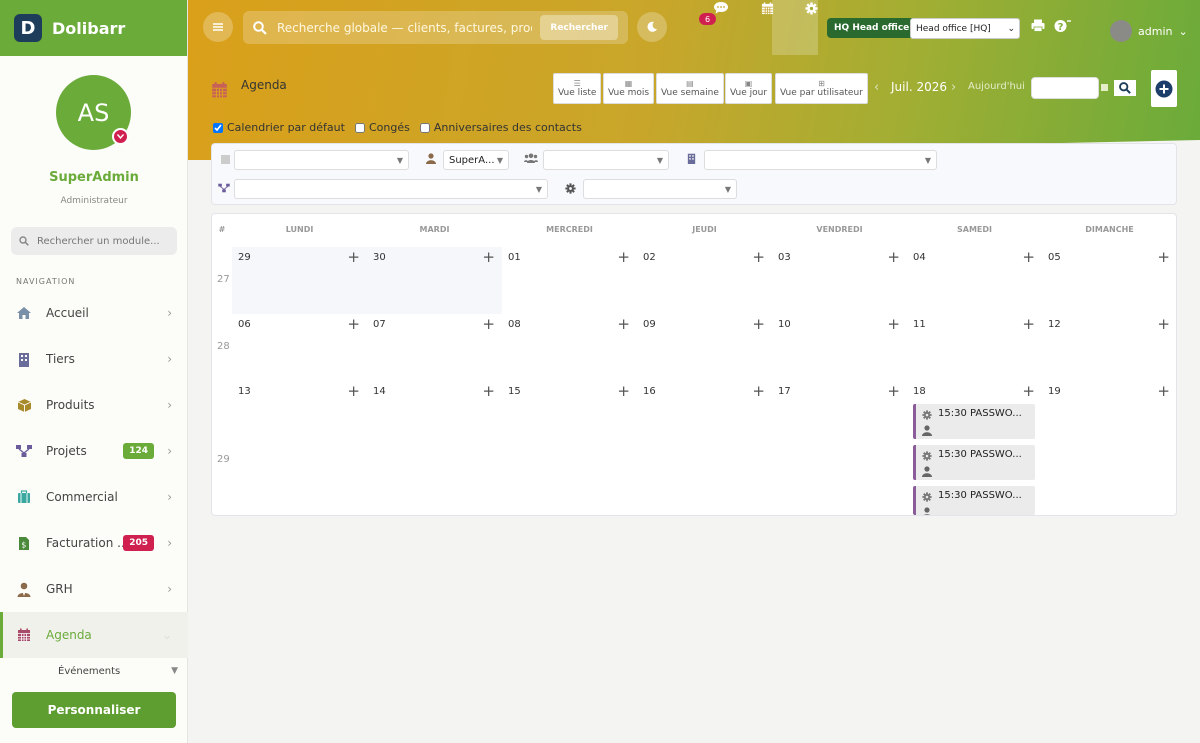 This screenshot has height=743, width=1200. Describe the element at coordinates (424, 127) in the screenshot. I see `birthdays-checkbox` at that location.